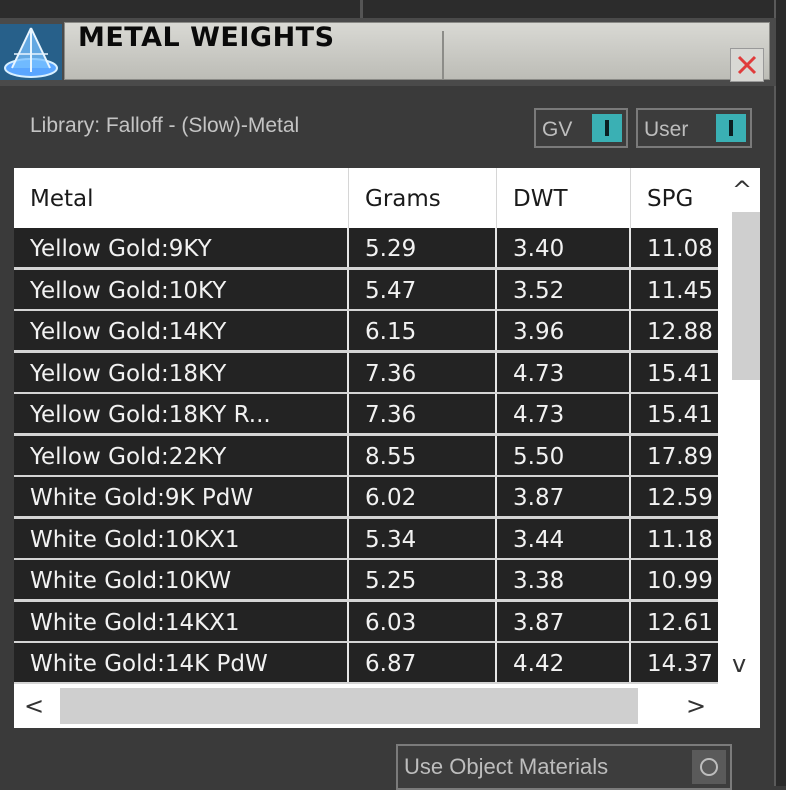  I want to click on metal-cell: Yellow Gold:14KY, so click(181, 330).